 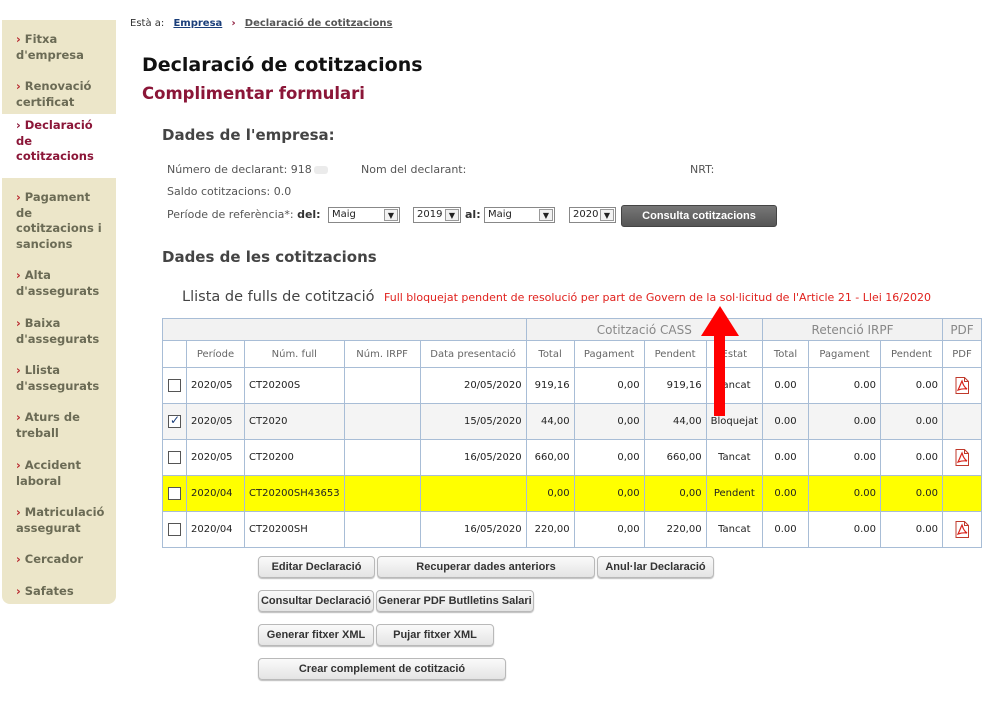 What do you see at coordinates (316, 567) in the screenshot?
I see `editar-declaracio-button: Editar Declaració` at bounding box center [316, 567].